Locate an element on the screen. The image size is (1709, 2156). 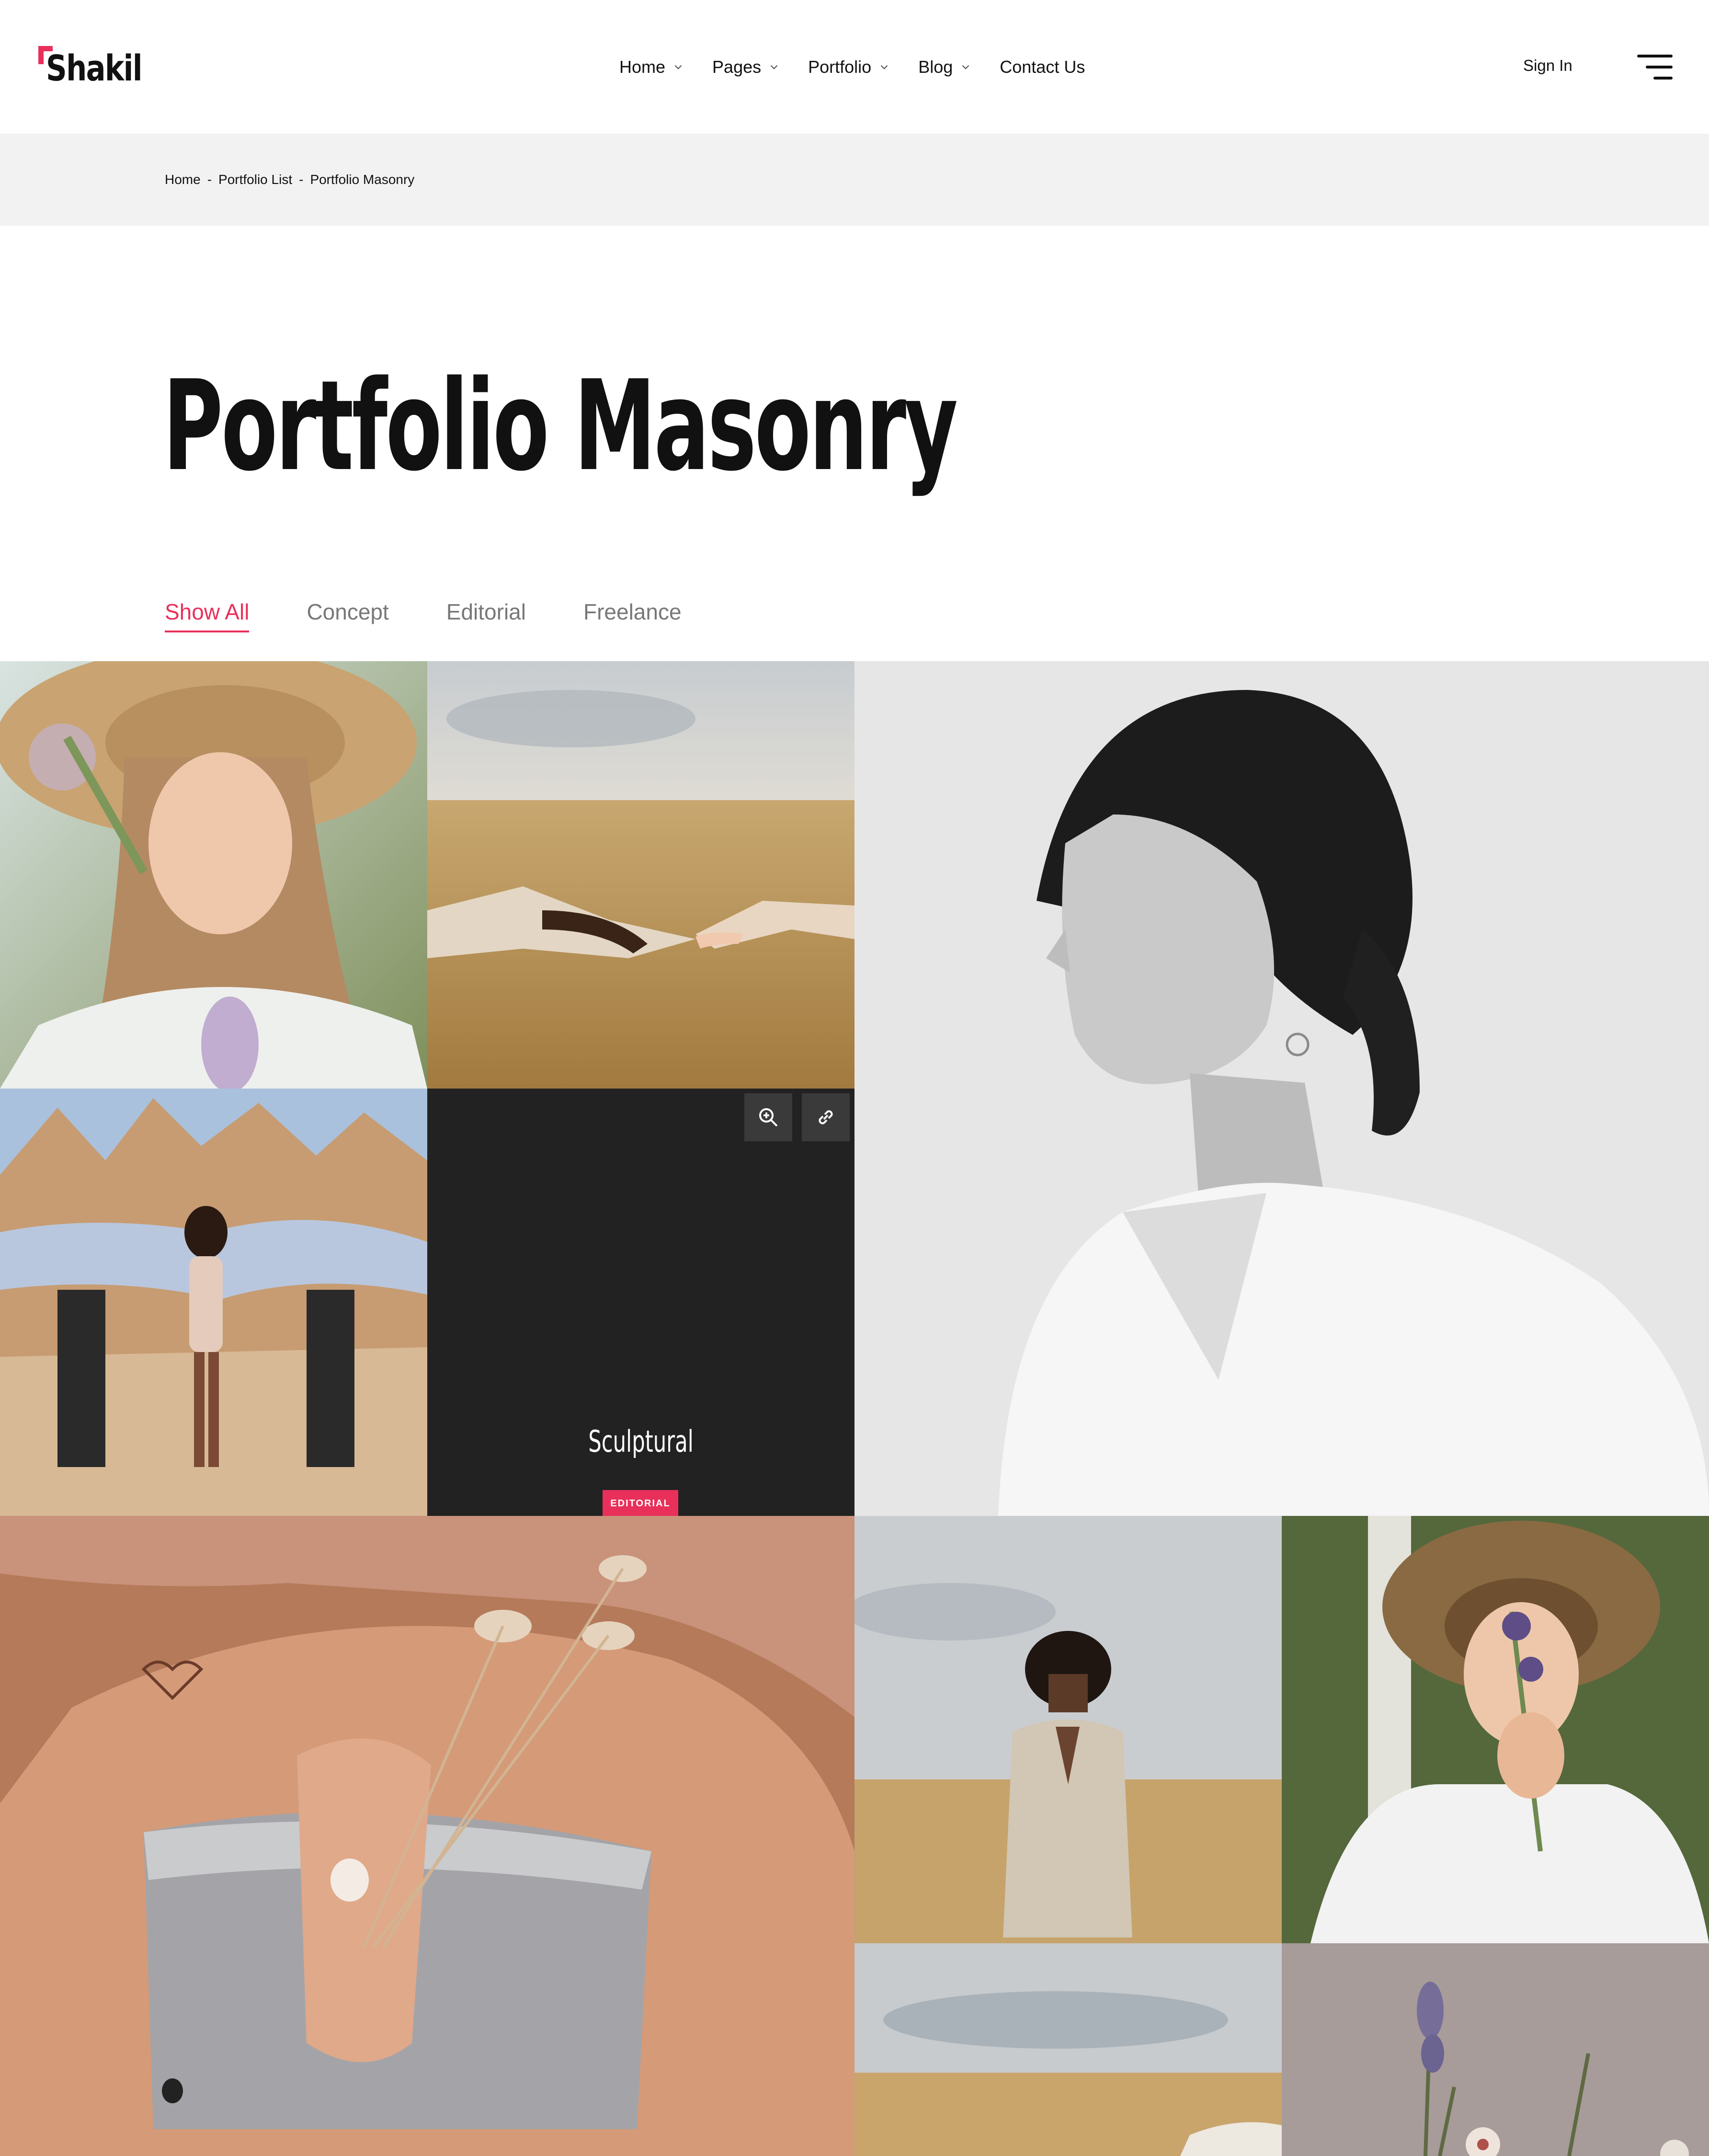
filter-editorial: Editorial is located at coordinates (486, 615).